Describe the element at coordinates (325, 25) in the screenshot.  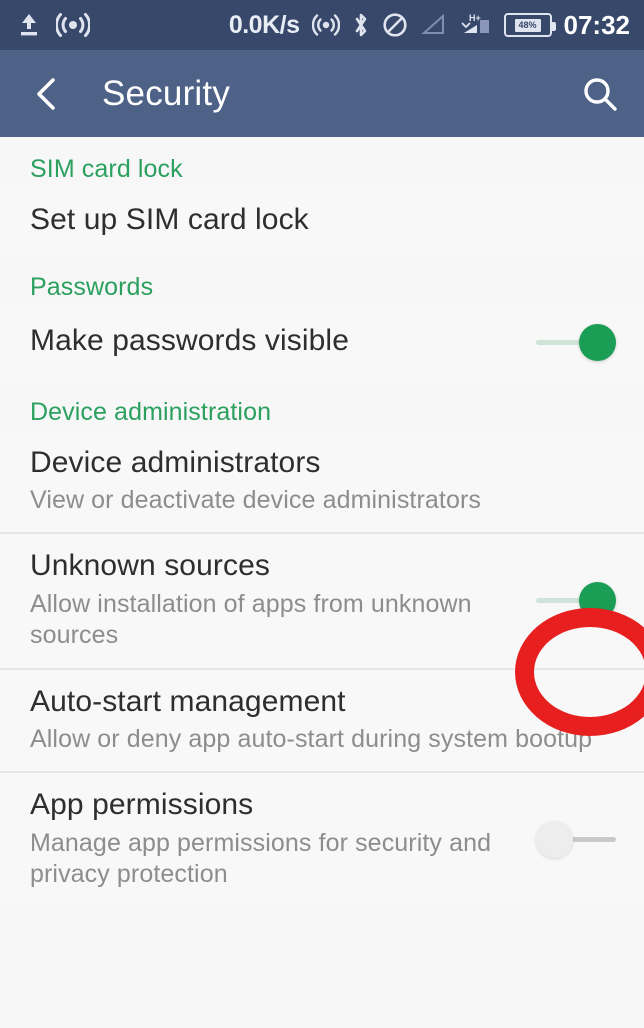
I see `hotspot-icon` at that location.